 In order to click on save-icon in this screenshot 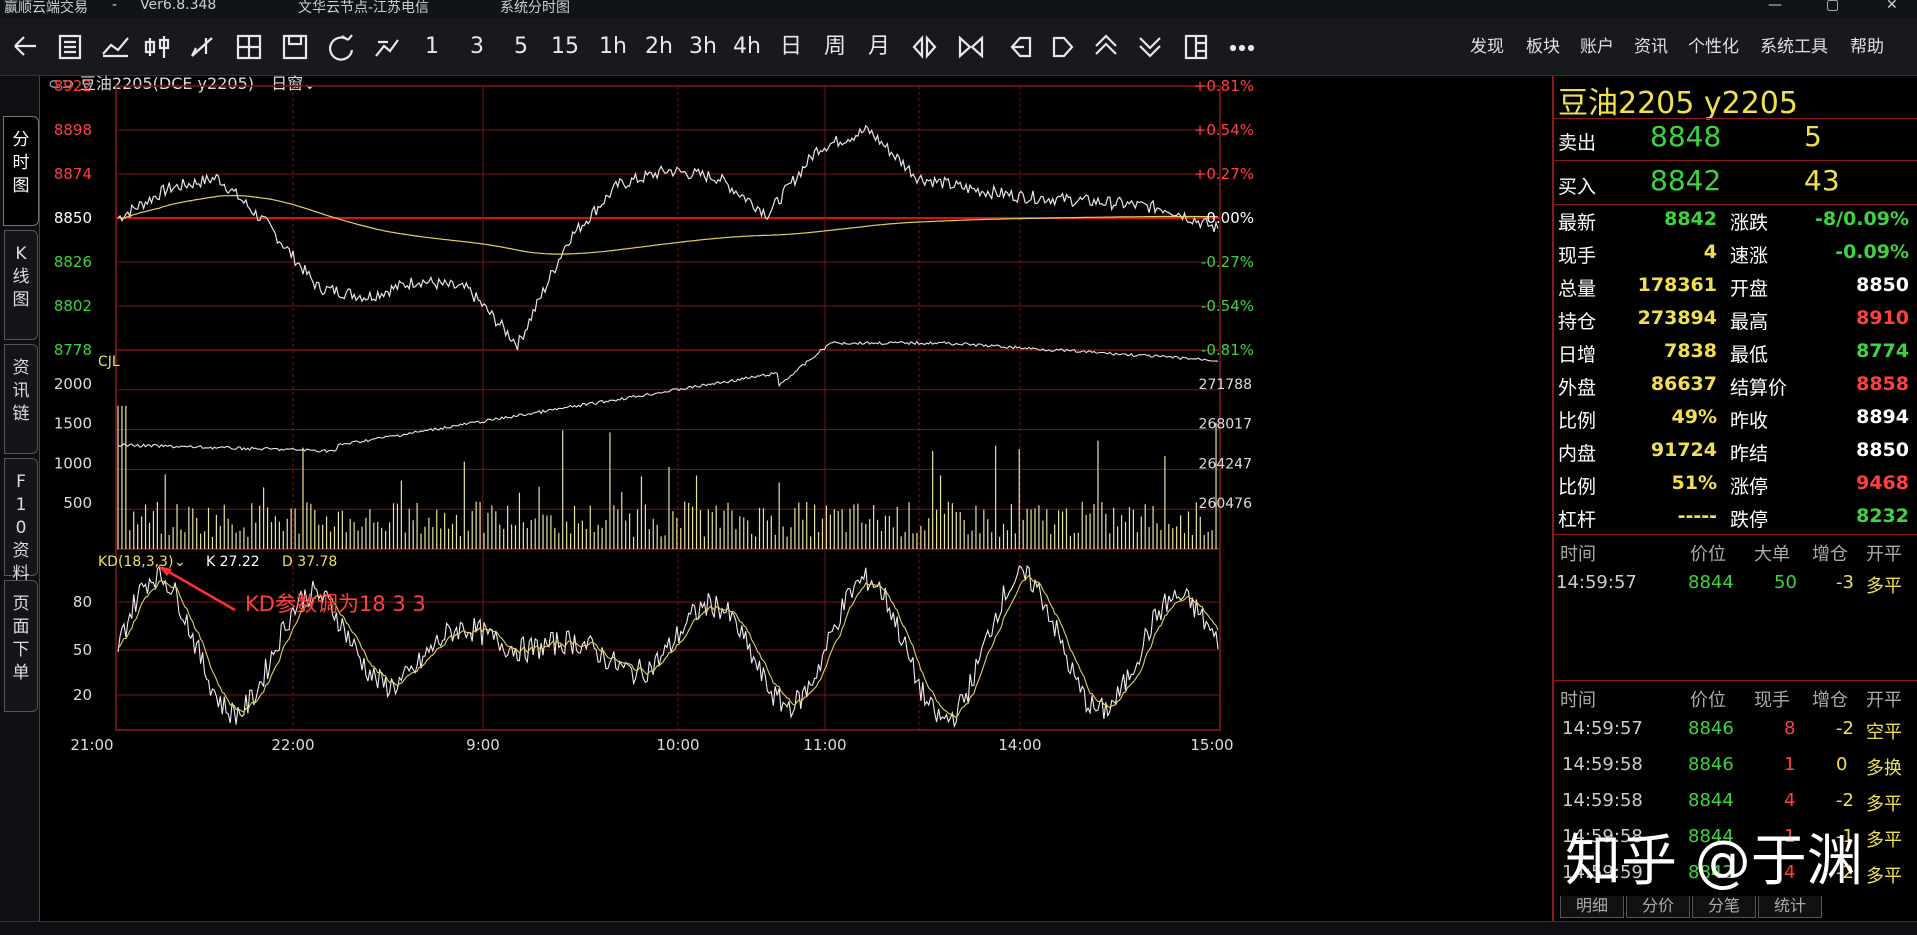, I will do `click(295, 47)`.